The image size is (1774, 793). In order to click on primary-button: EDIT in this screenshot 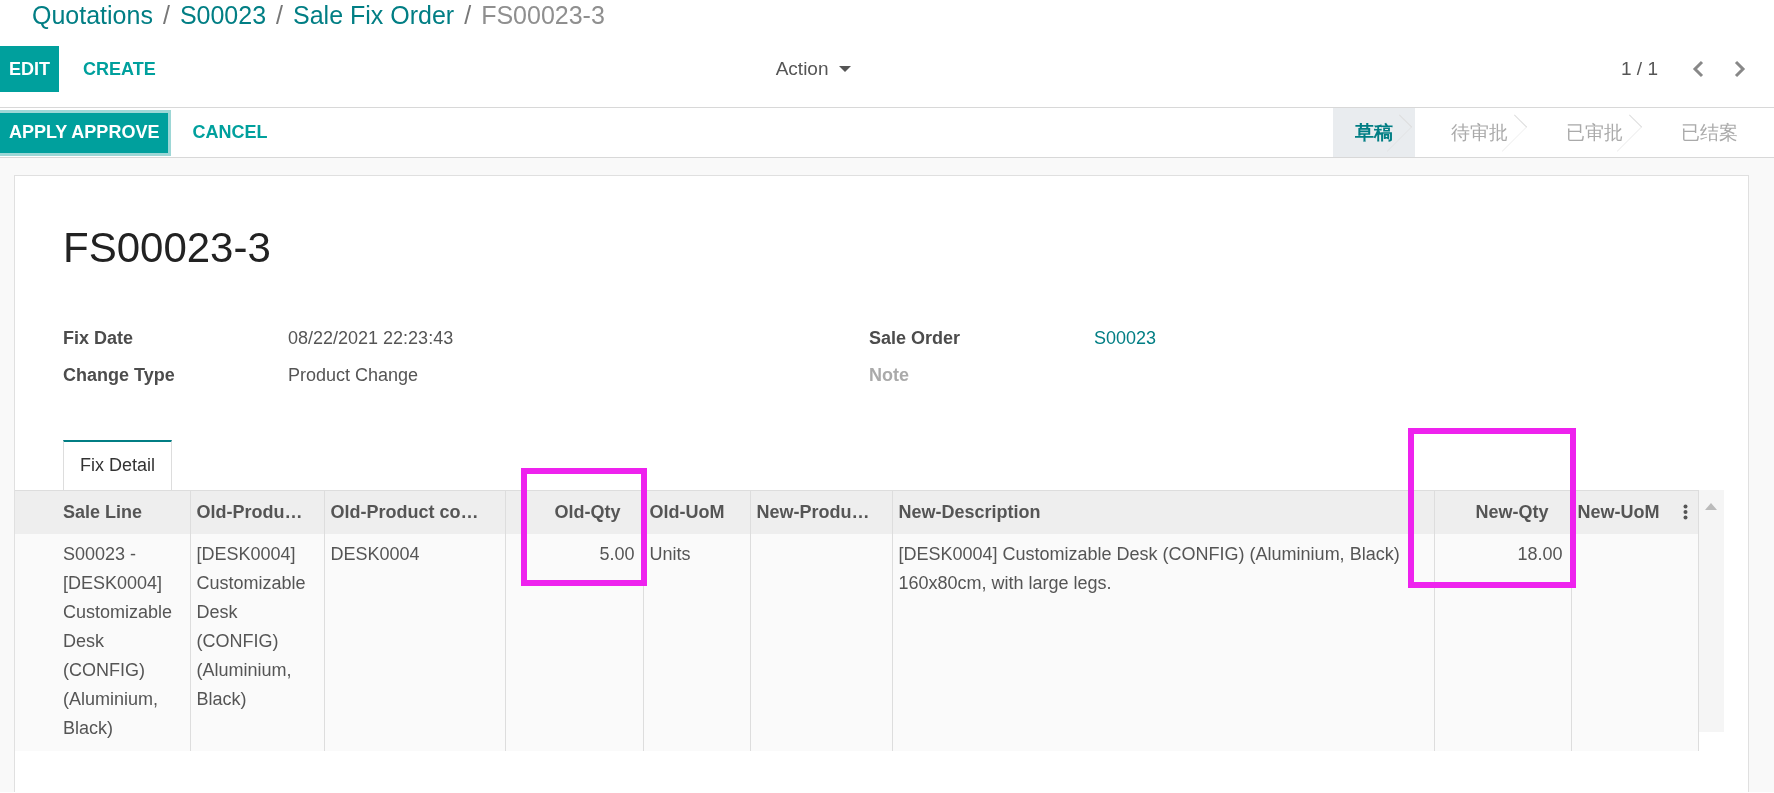, I will do `click(29, 69)`.